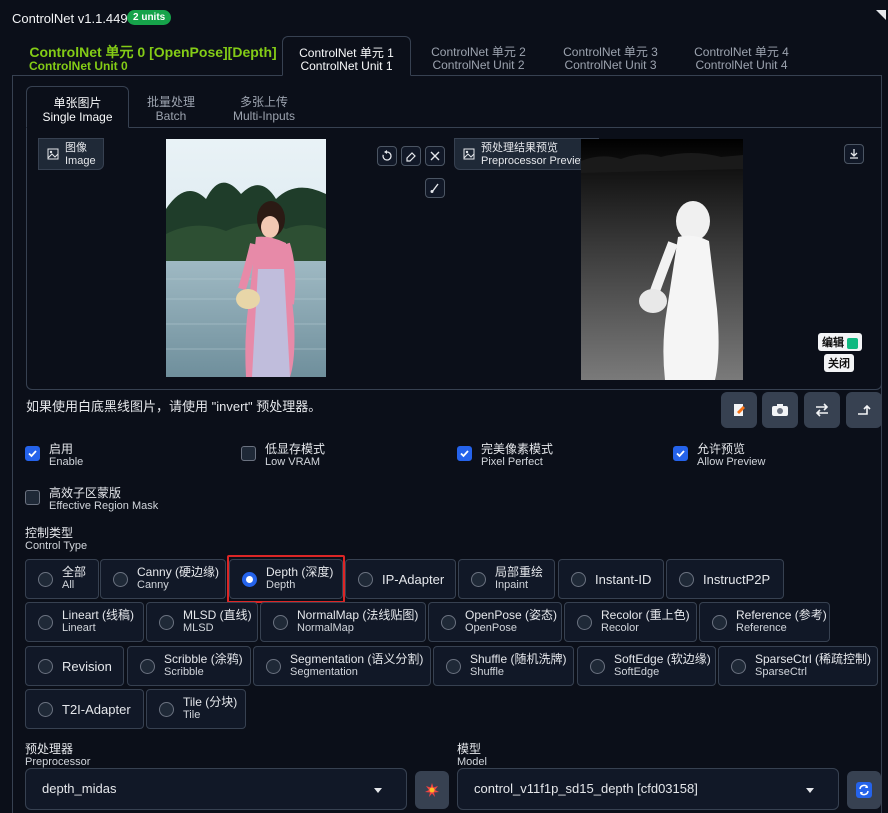 The height and width of the screenshot is (813, 888). What do you see at coordinates (66, 462) in the screenshot?
I see `enable-sublabel: Enable` at bounding box center [66, 462].